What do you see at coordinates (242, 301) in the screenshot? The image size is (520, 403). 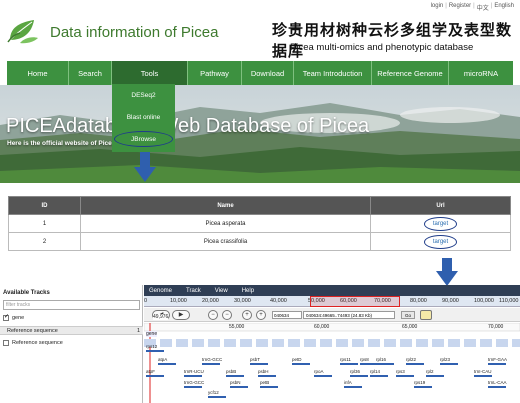 I see `ruler-tick-label: 30,000` at bounding box center [242, 301].